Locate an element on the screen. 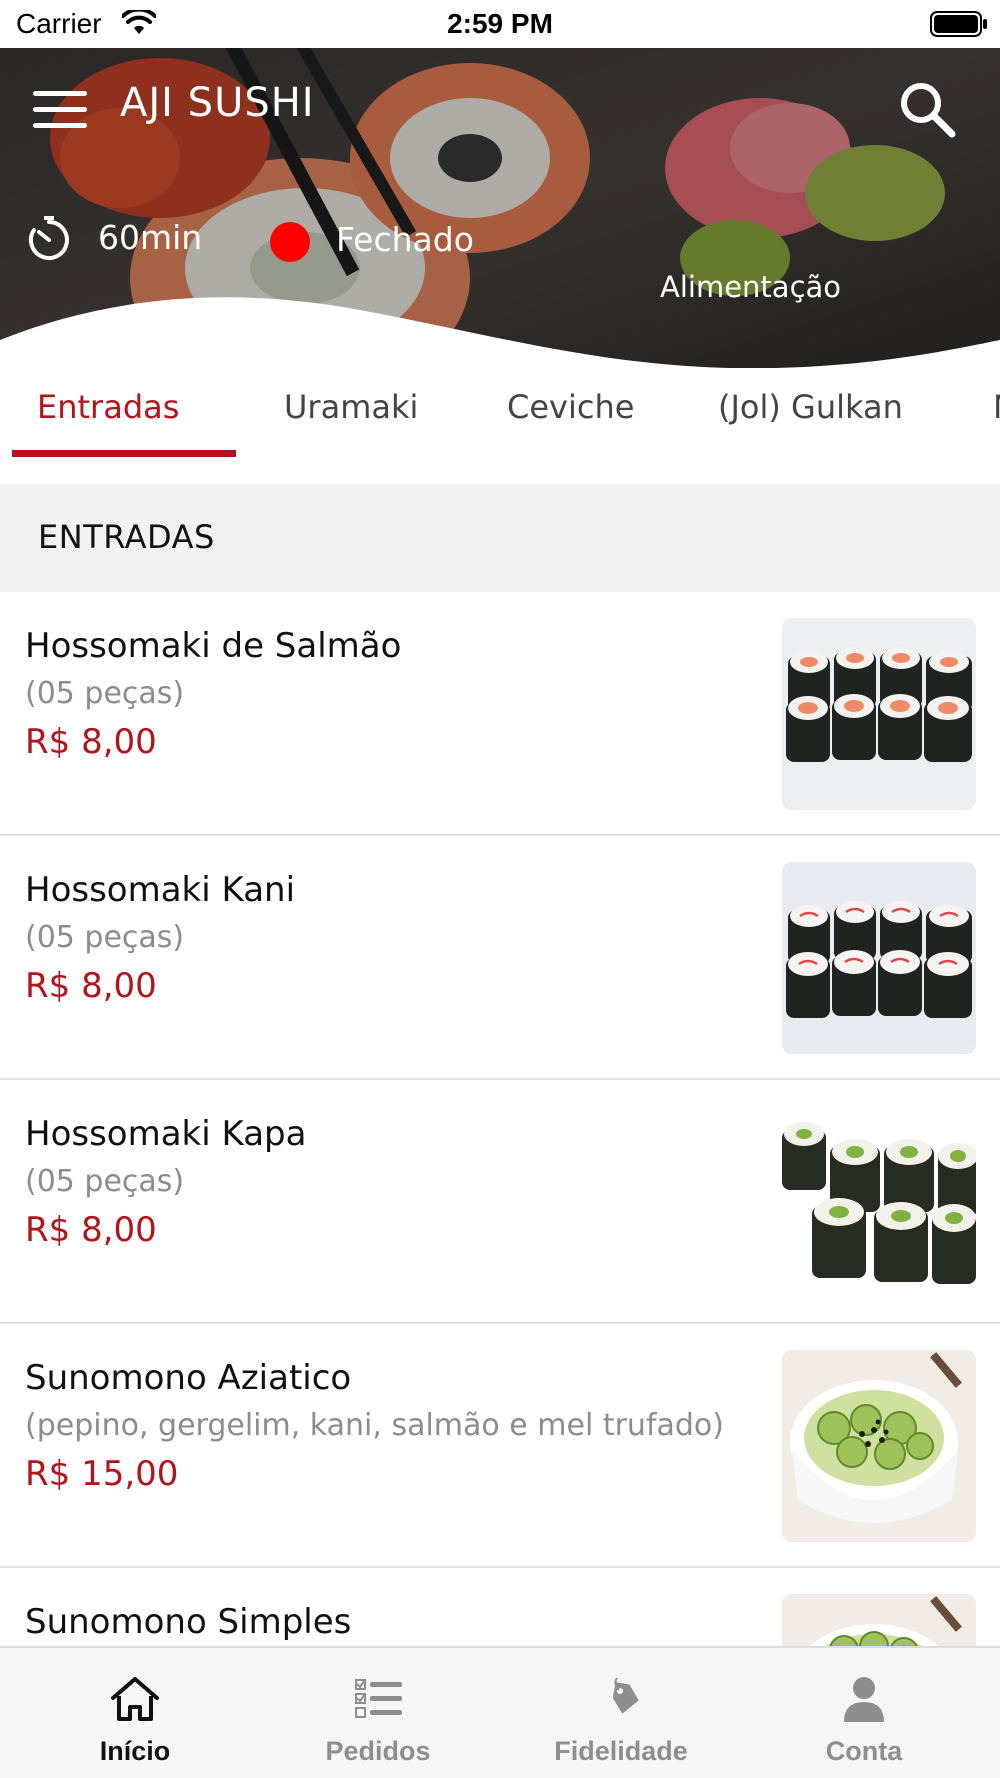  restaurant-category: Alimentação is located at coordinates (751, 287).